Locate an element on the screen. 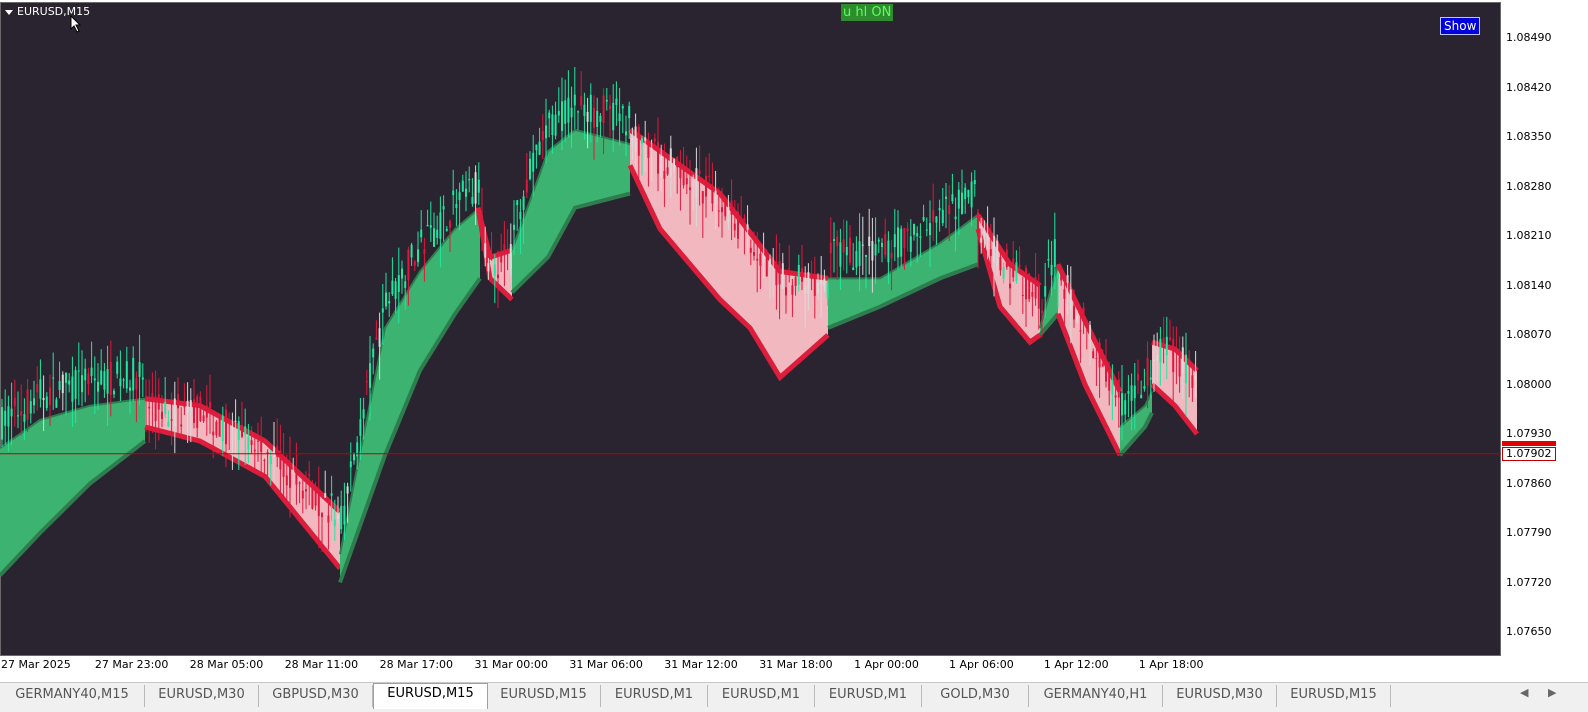  chart-tab: GBPUSD,M30 is located at coordinates (316, 696).